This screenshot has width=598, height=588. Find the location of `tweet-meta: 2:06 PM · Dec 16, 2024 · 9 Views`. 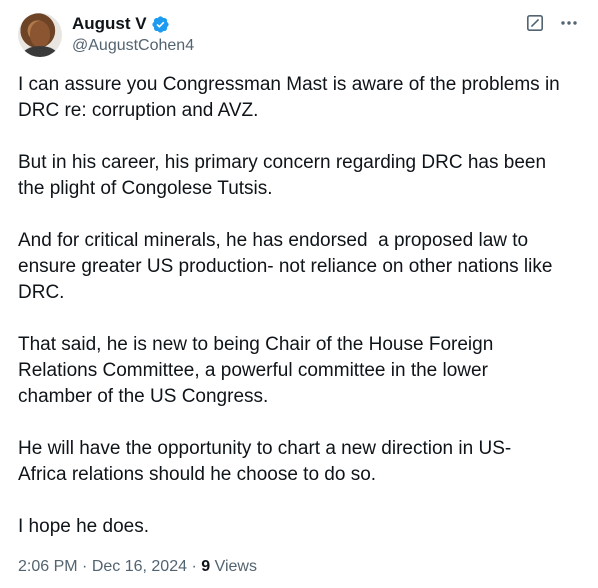

tweet-meta: 2:06 PM · Dec 16, 2024 · 9 Views is located at coordinates (137, 567).